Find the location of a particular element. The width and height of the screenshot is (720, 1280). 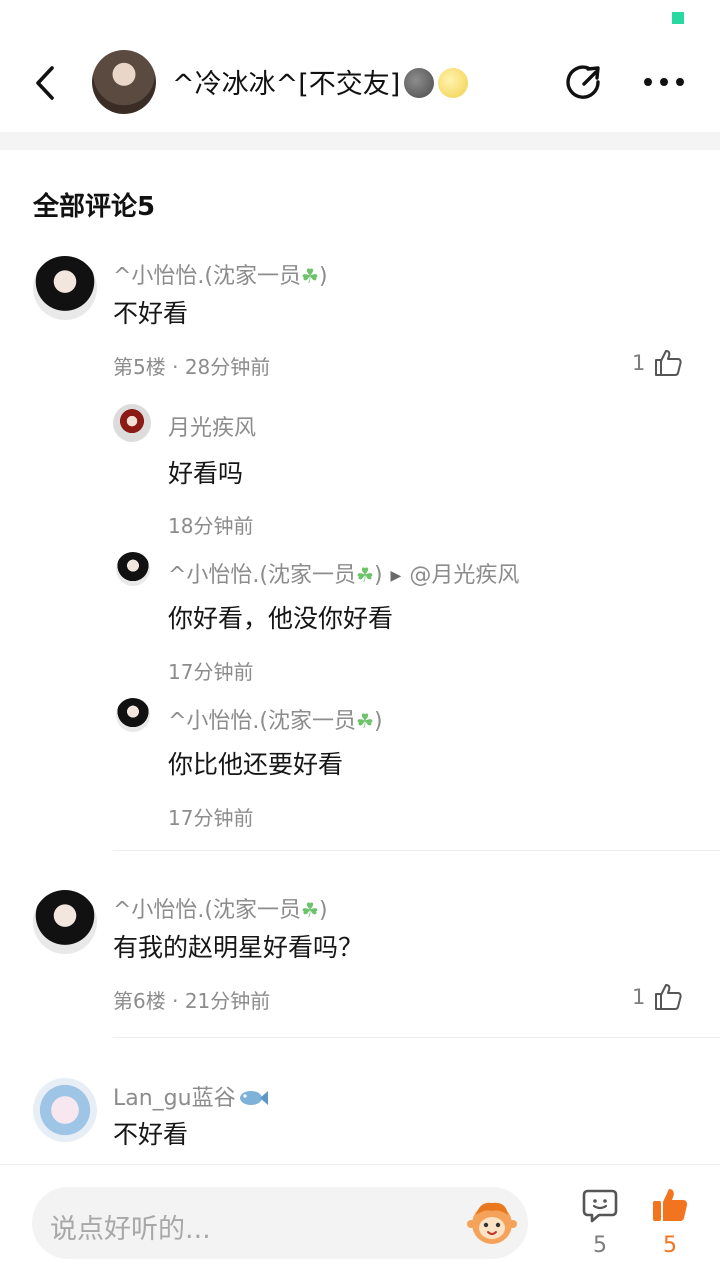

reply-time: 18分钟前 is located at coordinates (211, 526).